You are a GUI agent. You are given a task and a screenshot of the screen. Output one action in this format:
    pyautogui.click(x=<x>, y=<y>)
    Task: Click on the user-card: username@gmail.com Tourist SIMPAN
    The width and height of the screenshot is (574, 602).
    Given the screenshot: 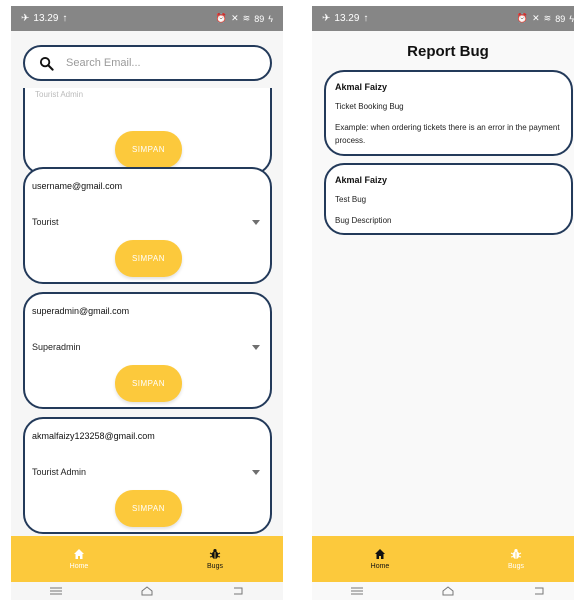 What is the action you would take?
    pyautogui.click(x=147, y=225)
    